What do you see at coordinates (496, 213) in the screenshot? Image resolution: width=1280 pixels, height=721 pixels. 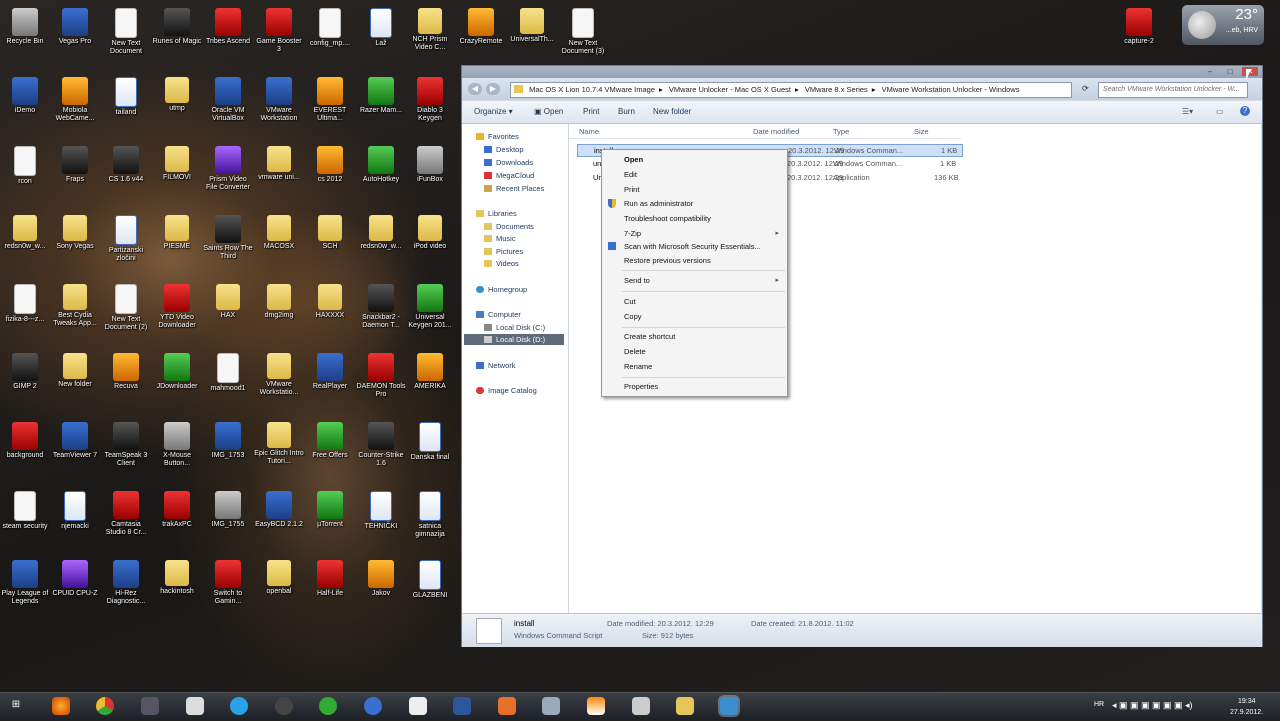 I see `nav-libraries: Libraries` at bounding box center [496, 213].